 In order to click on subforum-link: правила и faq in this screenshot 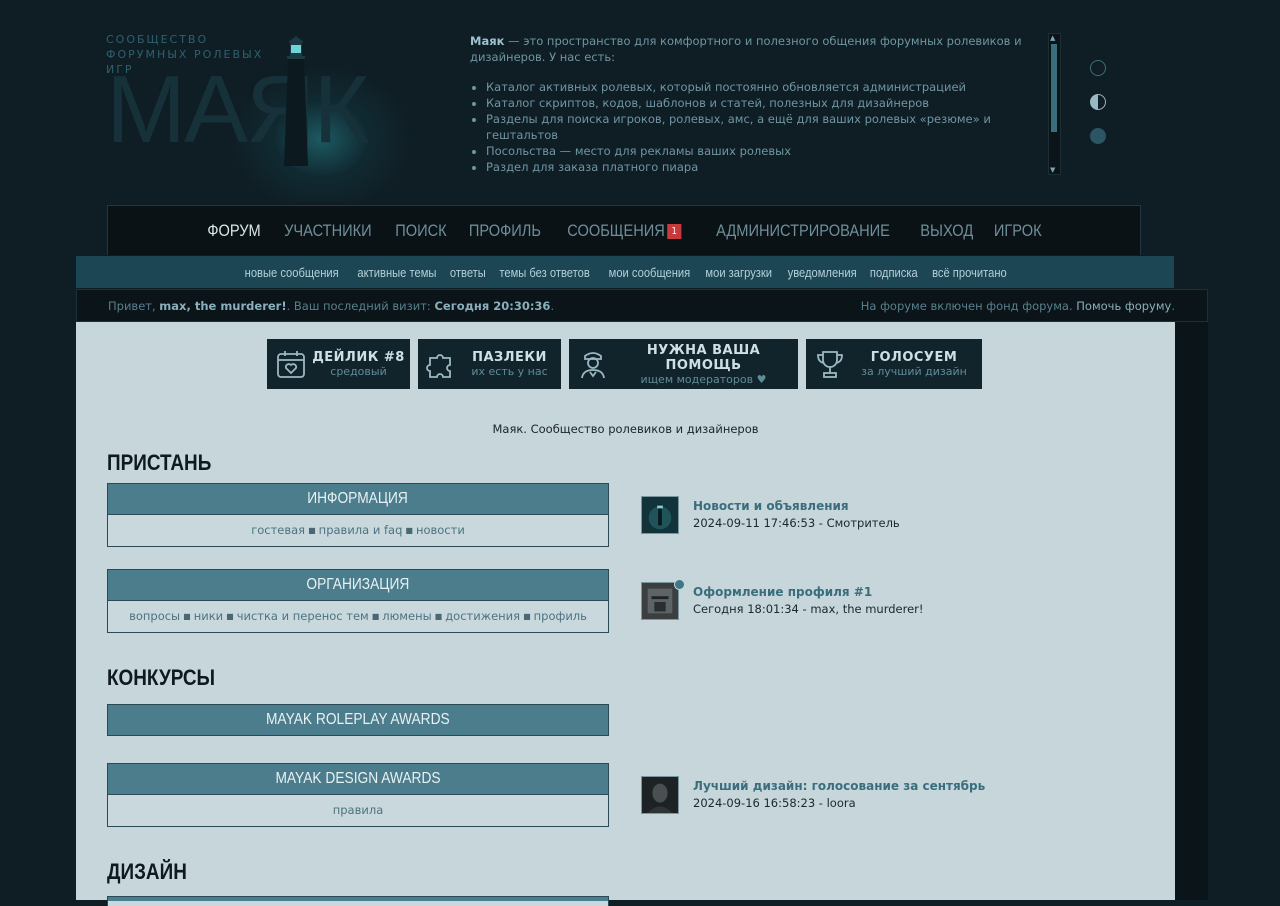, I will do `click(361, 530)`.